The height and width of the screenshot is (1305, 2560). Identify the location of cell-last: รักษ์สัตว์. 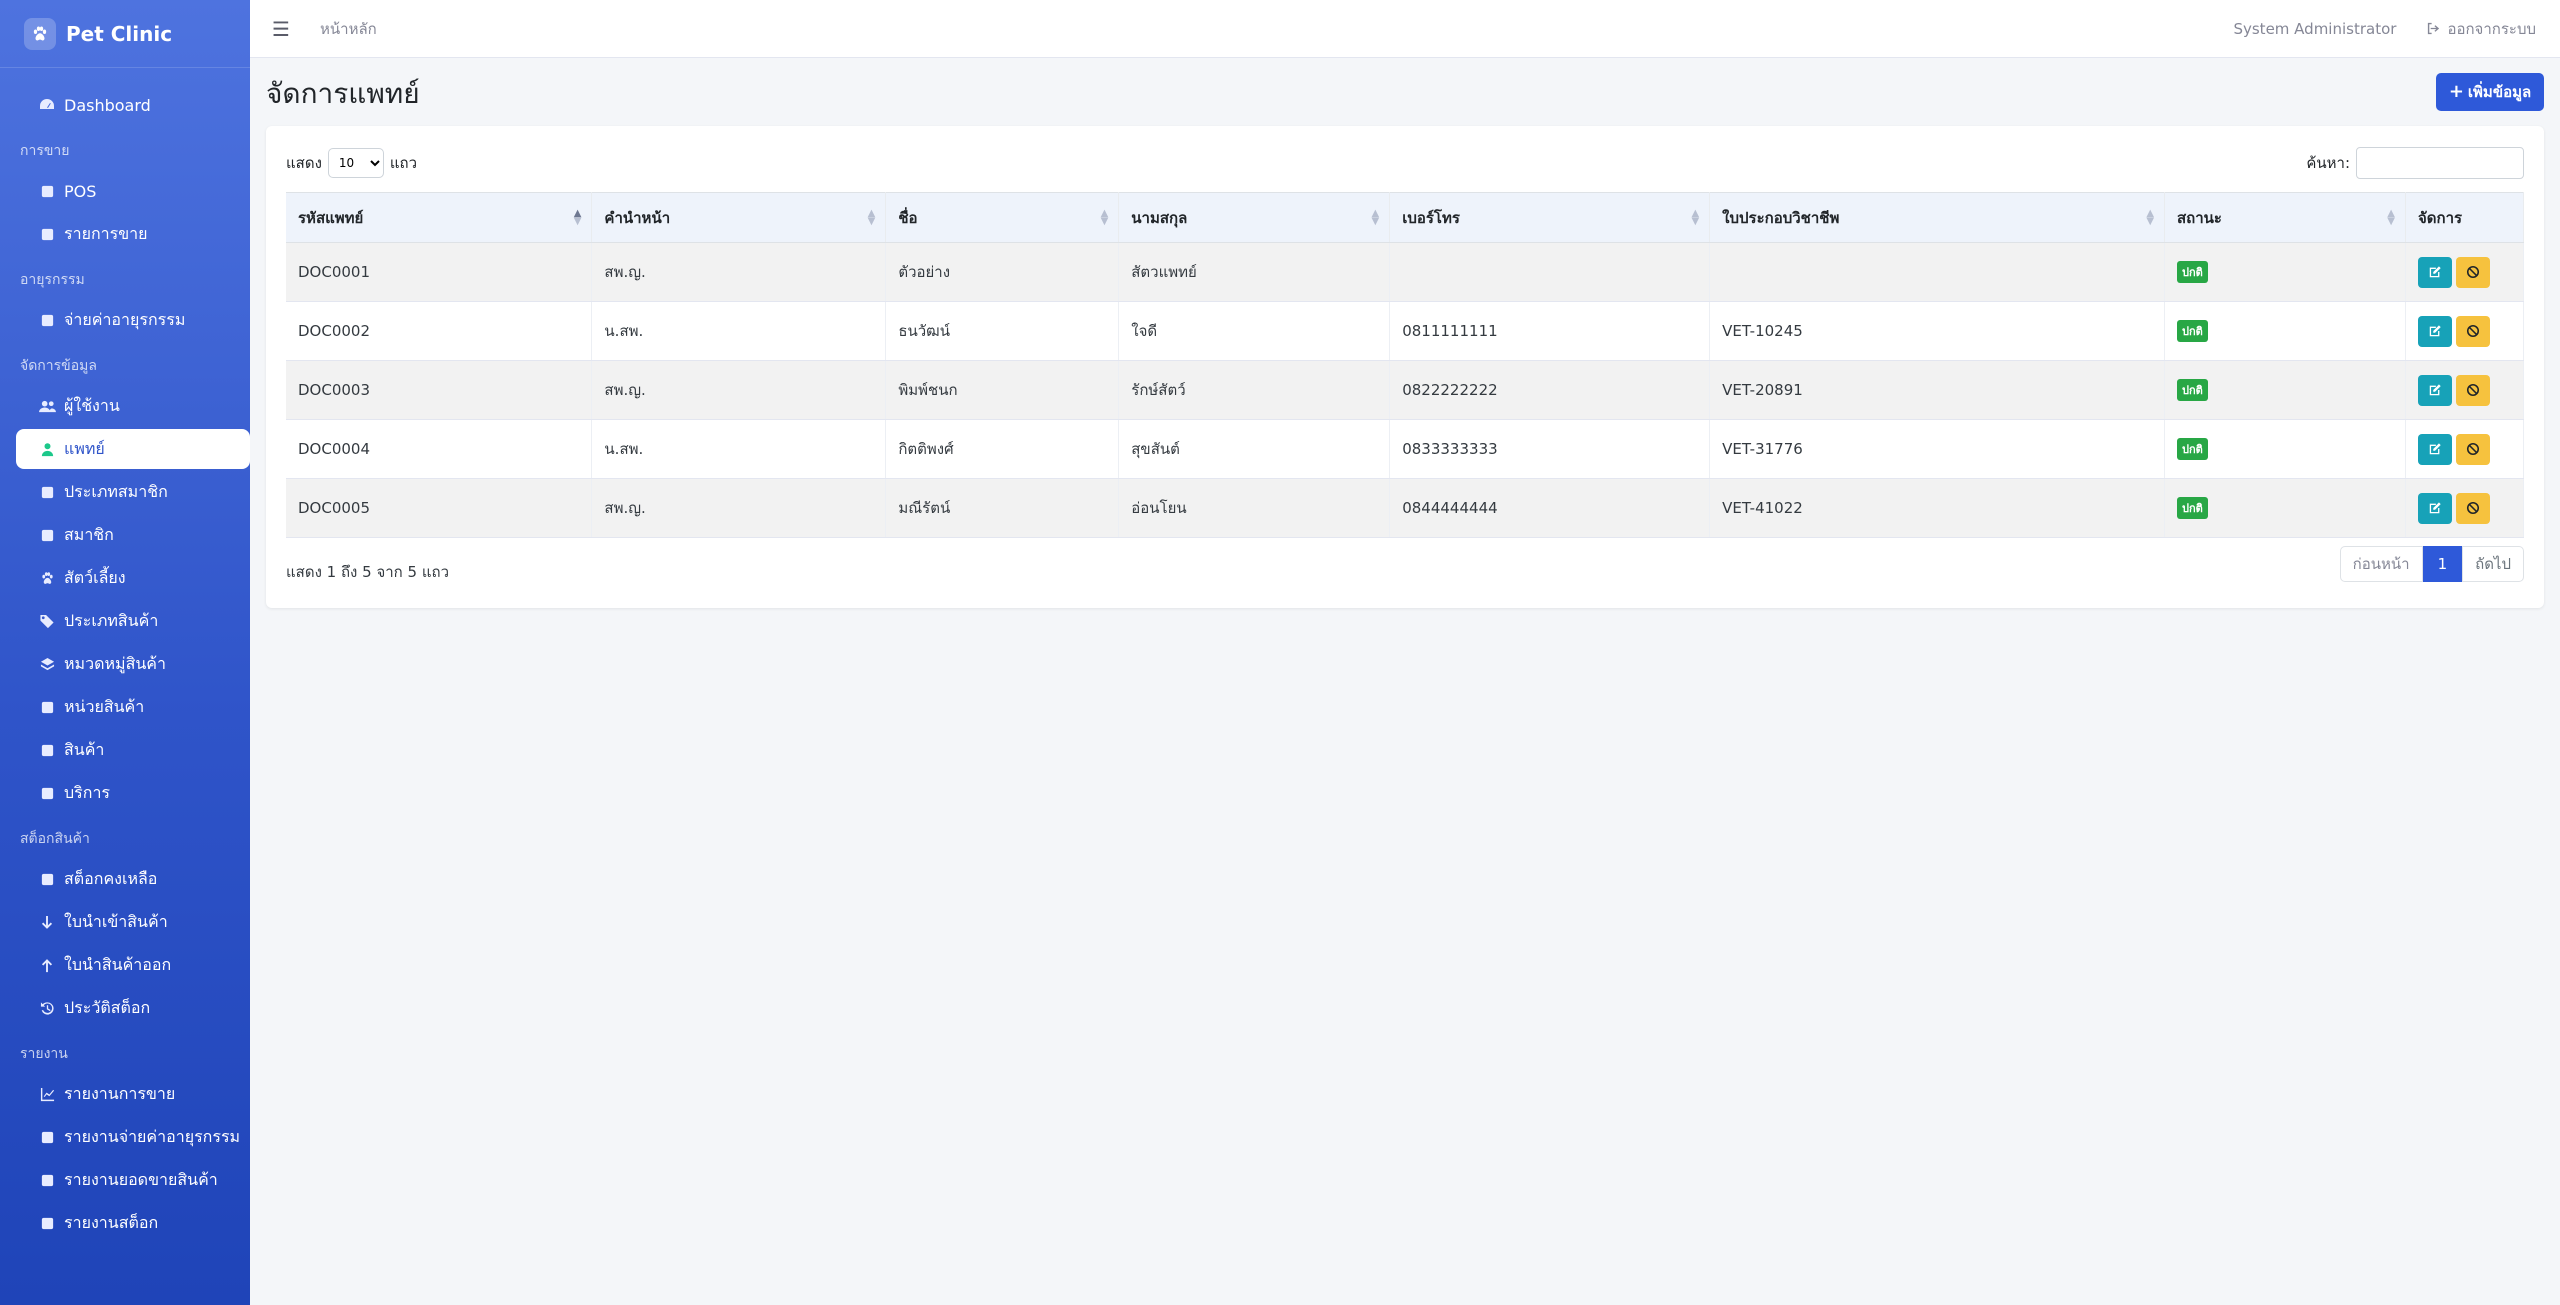
(1254, 390).